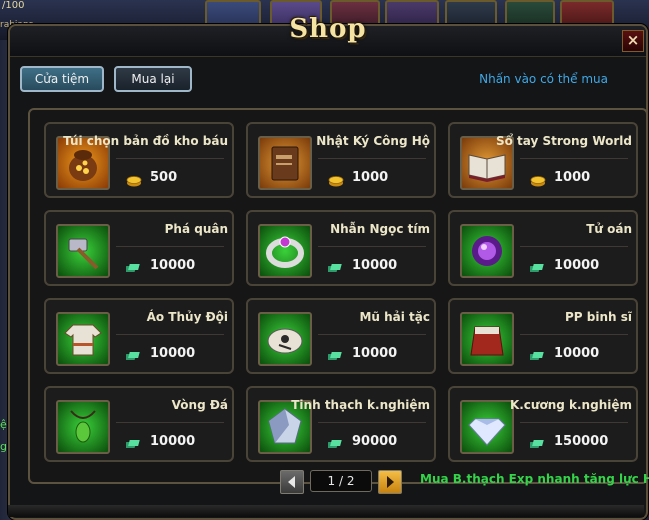 This screenshot has width=649, height=520. What do you see at coordinates (563, 141) in the screenshot?
I see `item-name: Sổ tay Strong World` at bounding box center [563, 141].